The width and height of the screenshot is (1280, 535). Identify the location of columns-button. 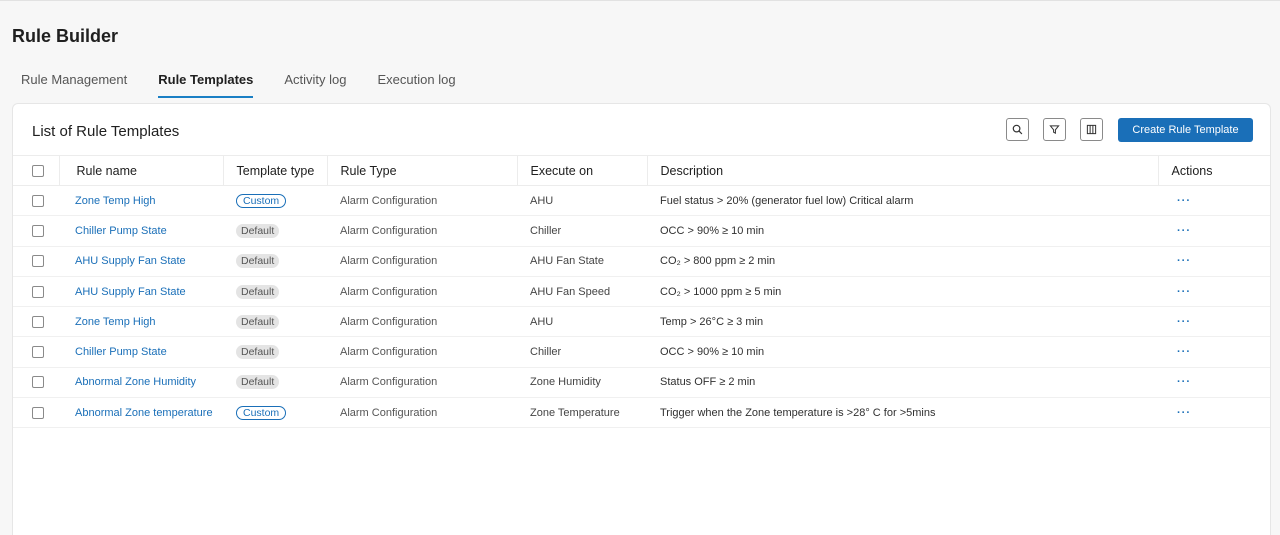
(1091, 129).